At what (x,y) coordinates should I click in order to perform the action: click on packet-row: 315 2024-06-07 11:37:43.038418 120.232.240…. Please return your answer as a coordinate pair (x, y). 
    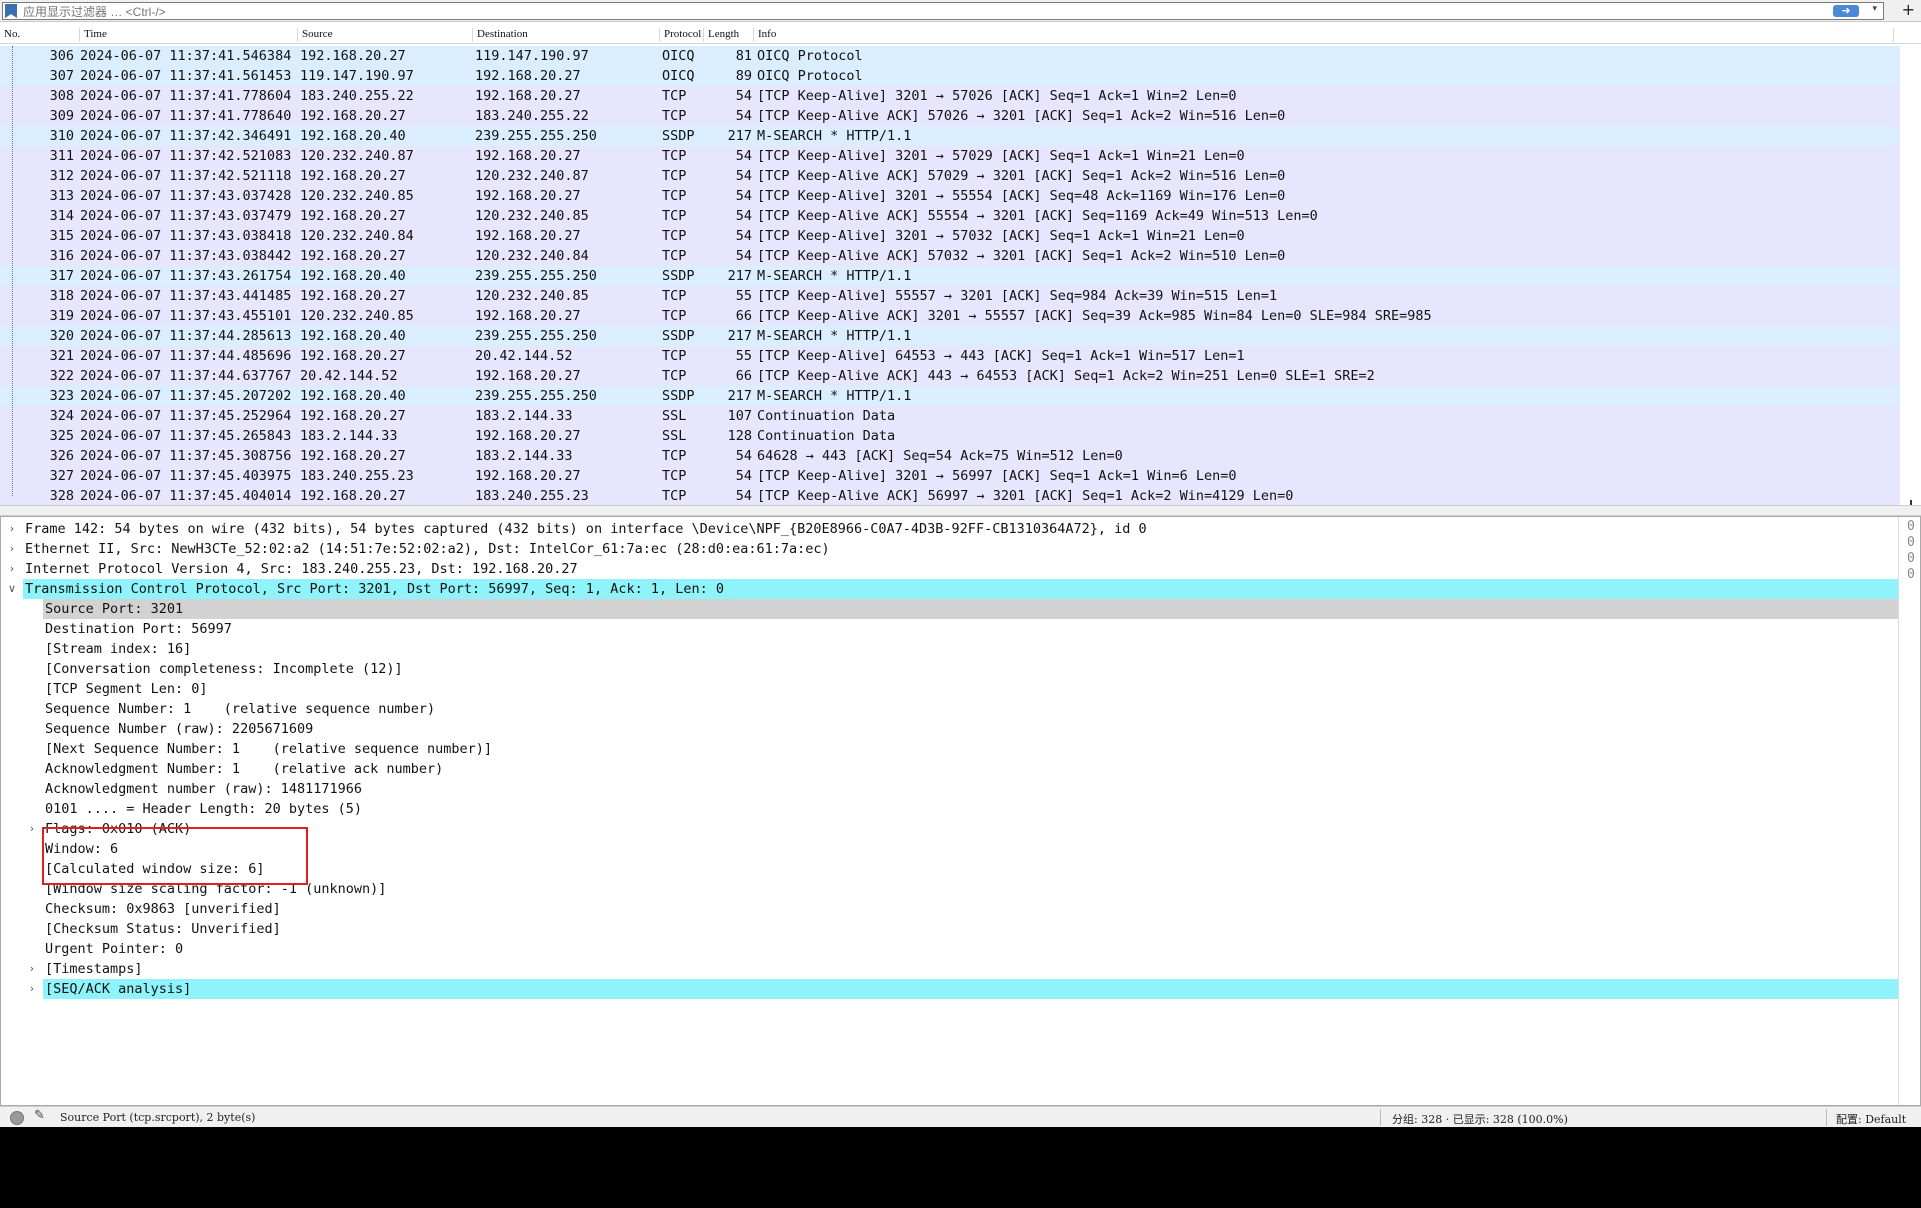
    Looking at the image, I should click on (950, 236).